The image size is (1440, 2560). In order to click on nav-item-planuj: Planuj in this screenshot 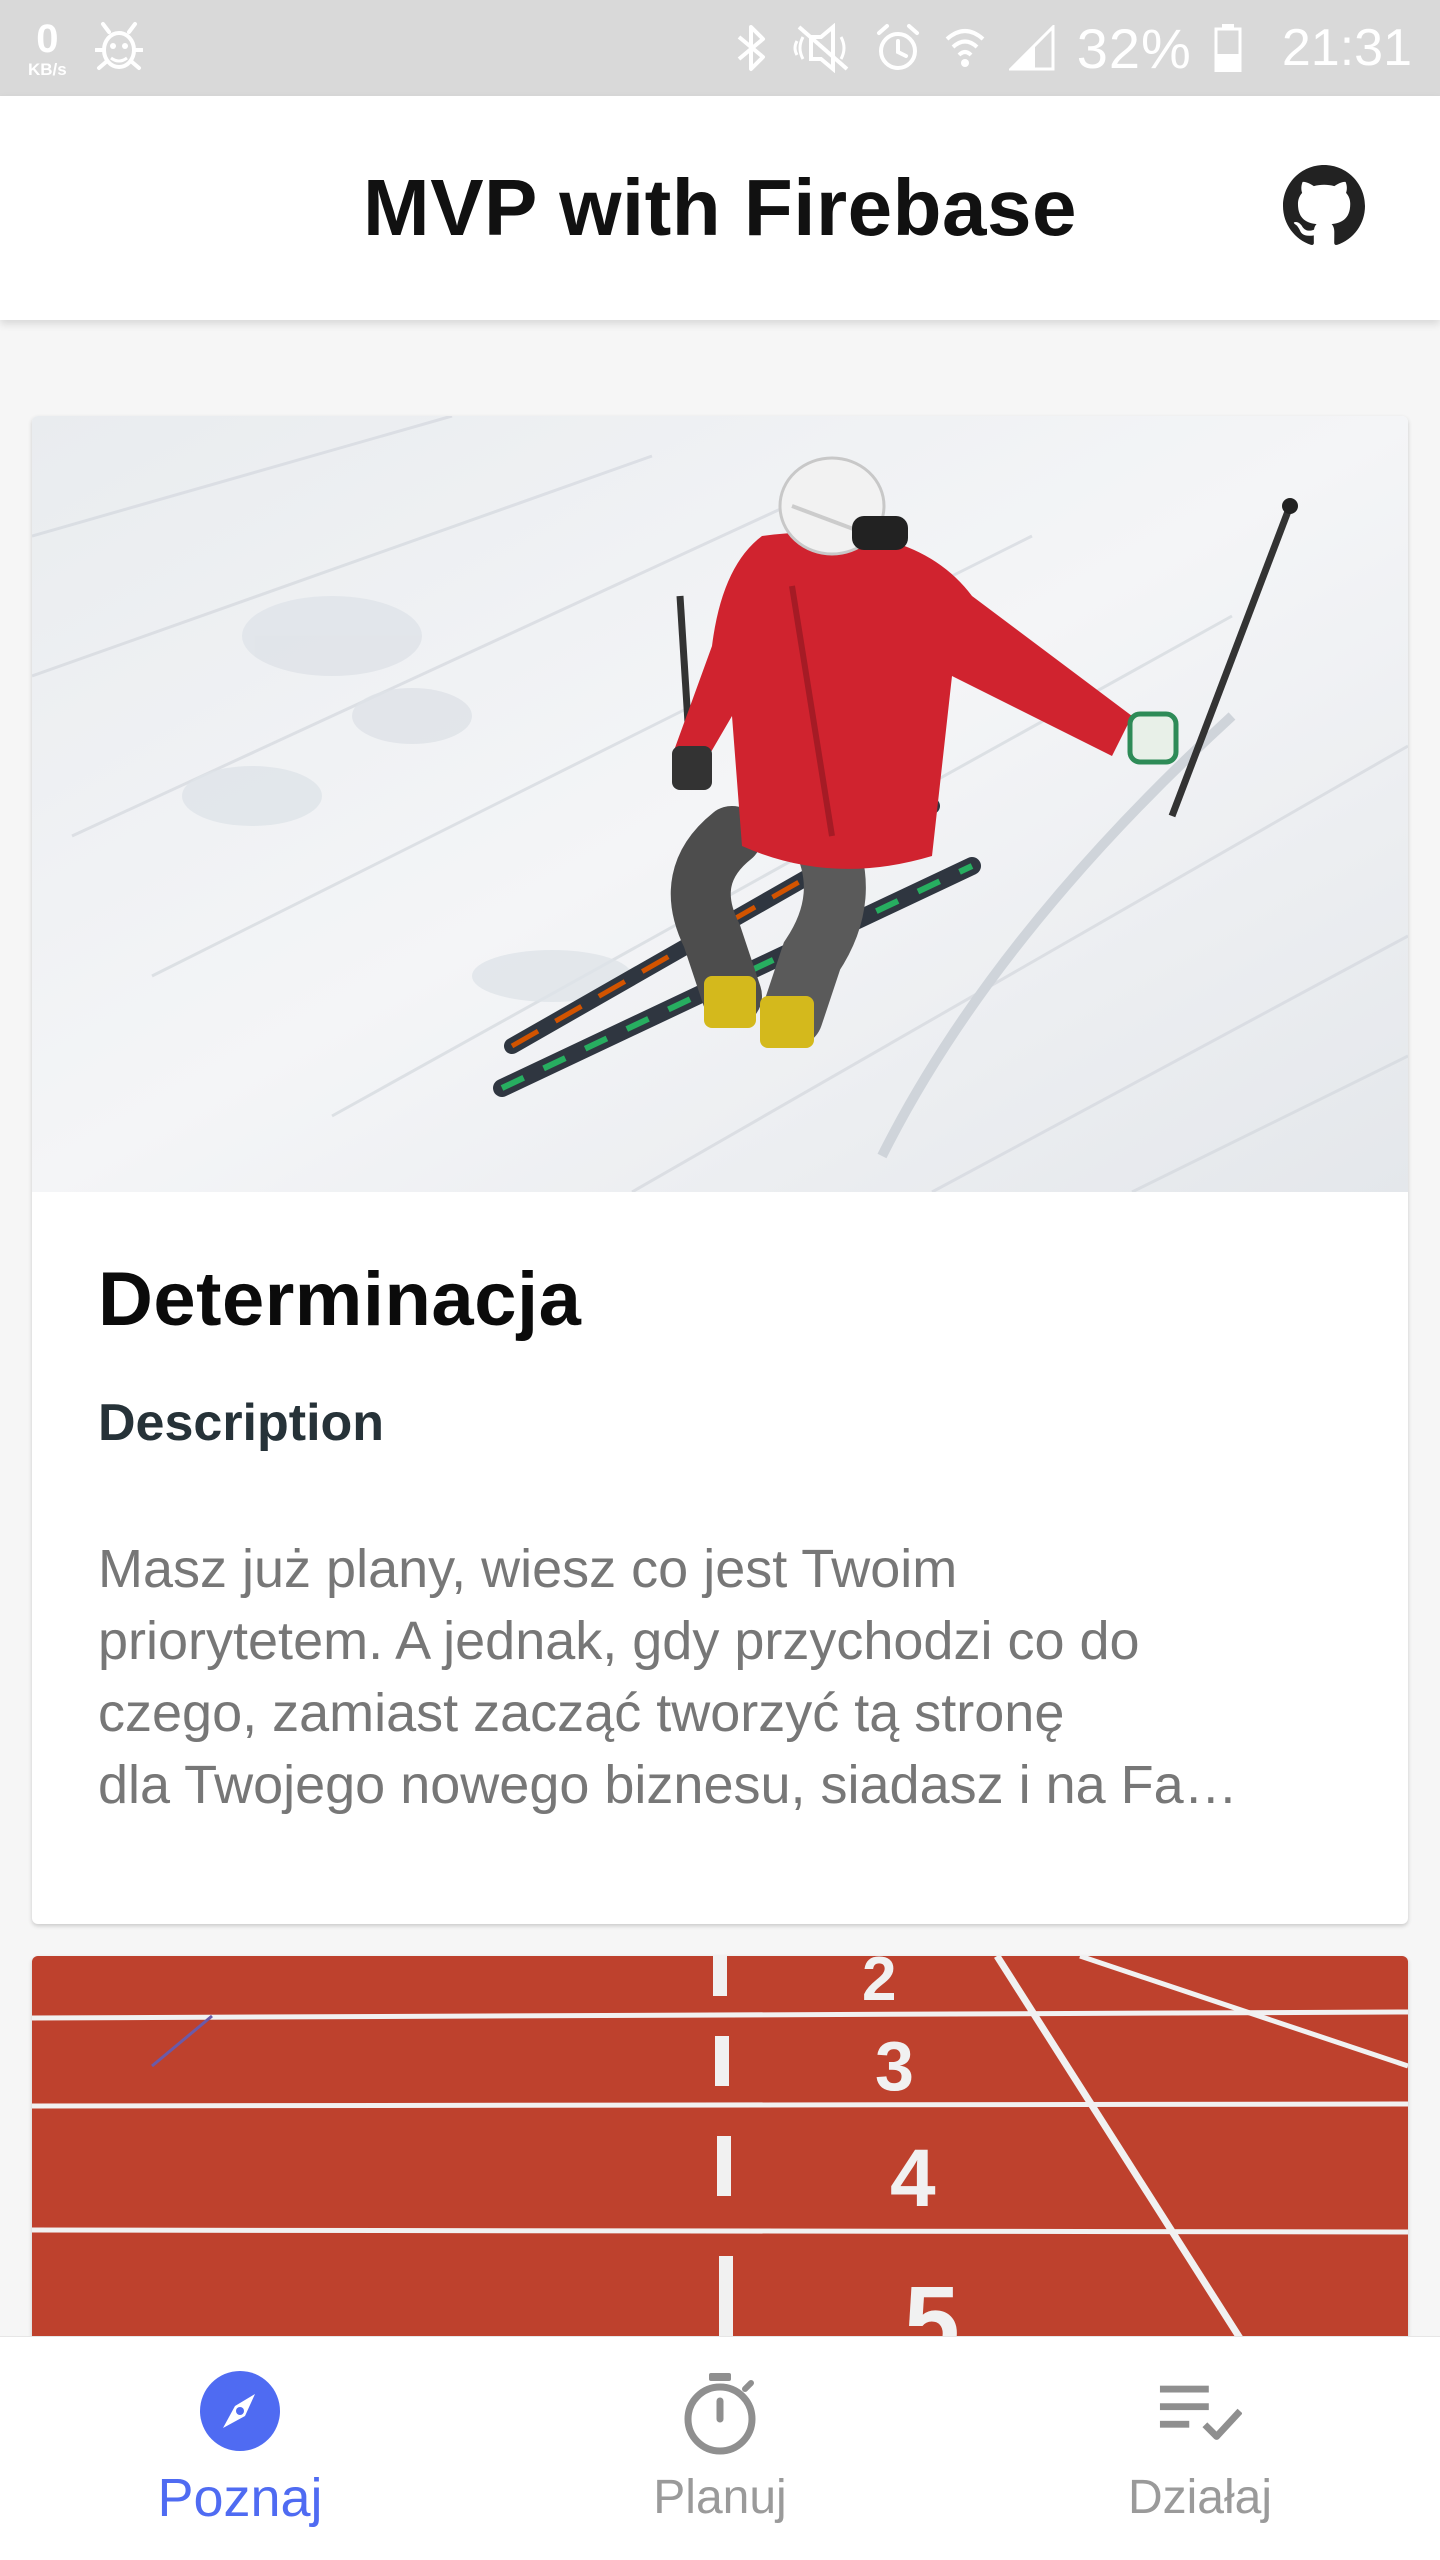, I will do `click(720, 2448)`.